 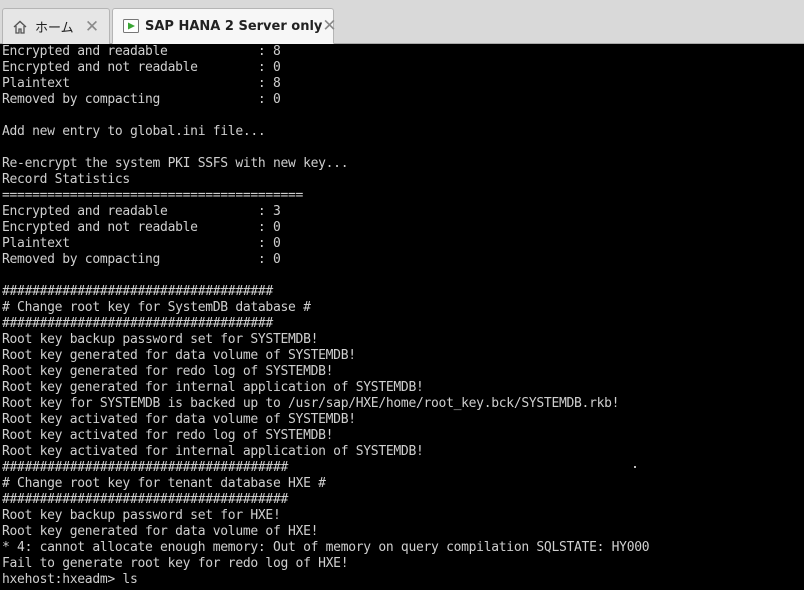 What do you see at coordinates (141, 515) in the screenshot?
I see `terminal-line: Root key backup password set for HXE!` at bounding box center [141, 515].